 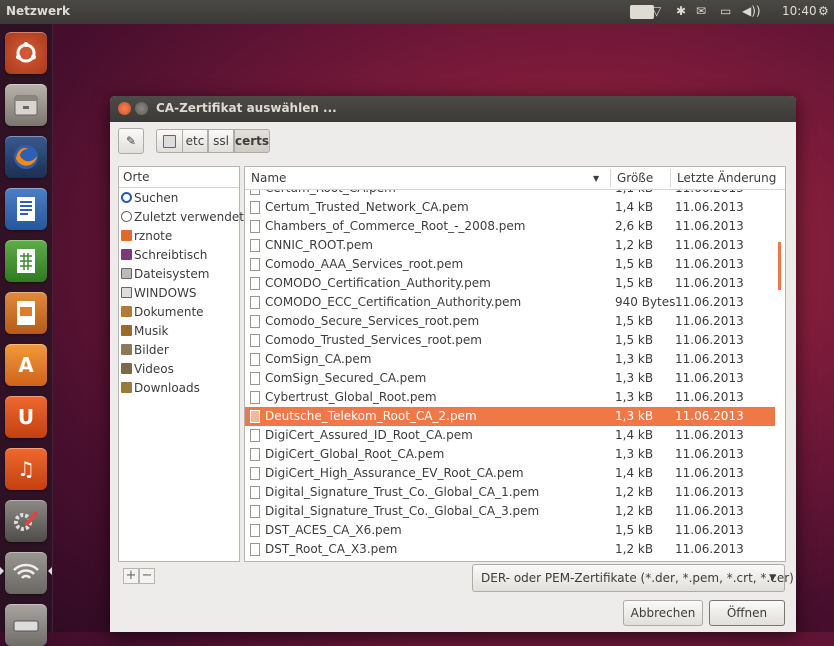 What do you see at coordinates (26, 573) in the screenshot?
I see `network-icon` at bounding box center [26, 573].